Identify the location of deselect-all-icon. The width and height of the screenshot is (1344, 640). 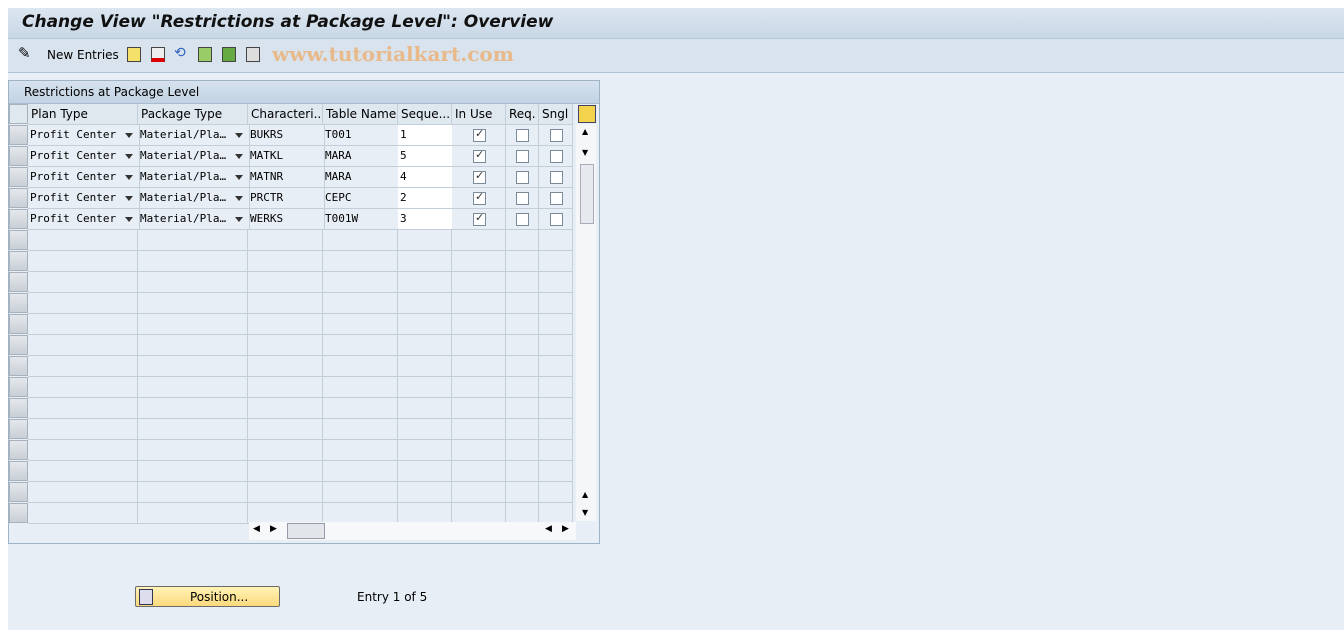
(253, 54).